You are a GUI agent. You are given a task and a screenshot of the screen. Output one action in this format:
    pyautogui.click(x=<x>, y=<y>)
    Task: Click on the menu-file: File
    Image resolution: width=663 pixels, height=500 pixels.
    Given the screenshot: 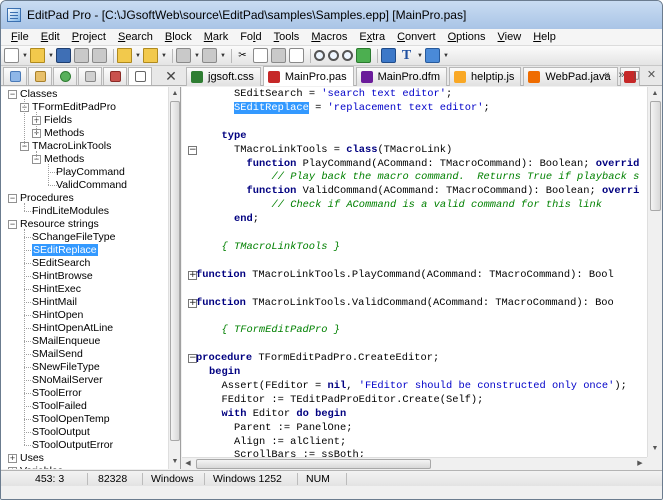 What is the action you would take?
    pyautogui.click(x=20, y=37)
    